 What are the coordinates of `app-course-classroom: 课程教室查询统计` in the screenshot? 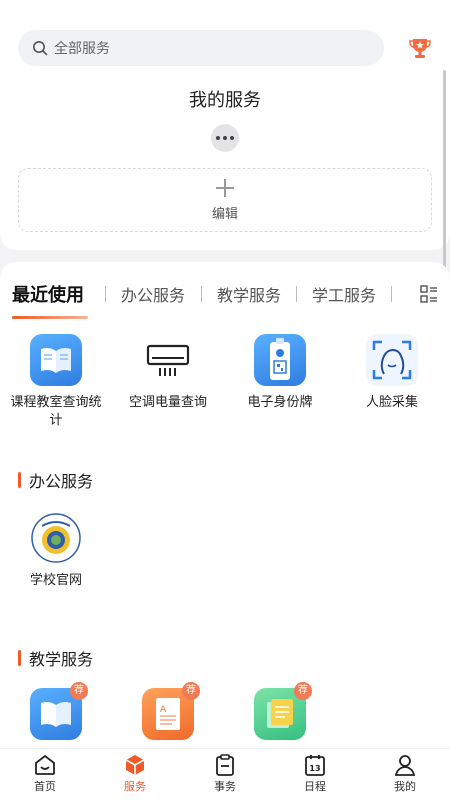 It's located at (56, 382).